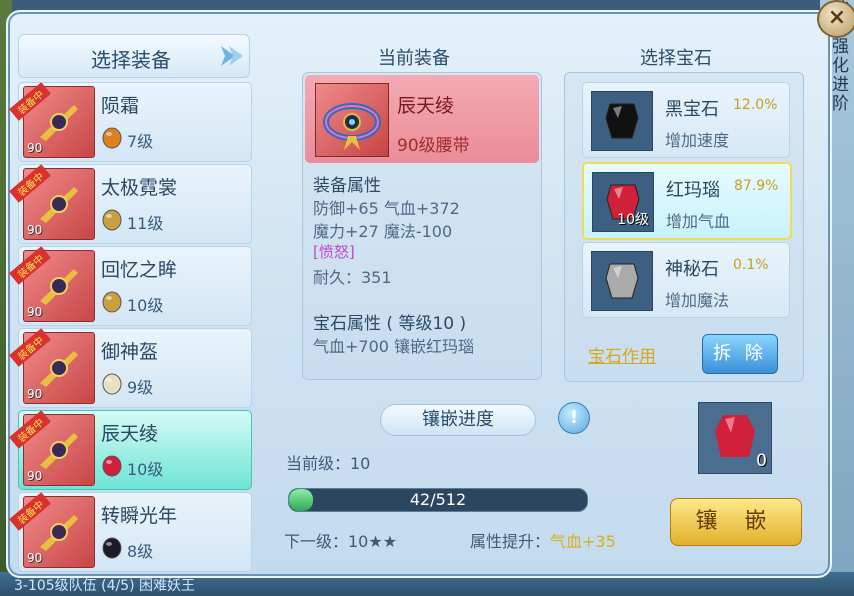  What do you see at coordinates (751, 265) in the screenshot?
I see `gem-option-rate: 0.1%` at bounding box center [751, 265].